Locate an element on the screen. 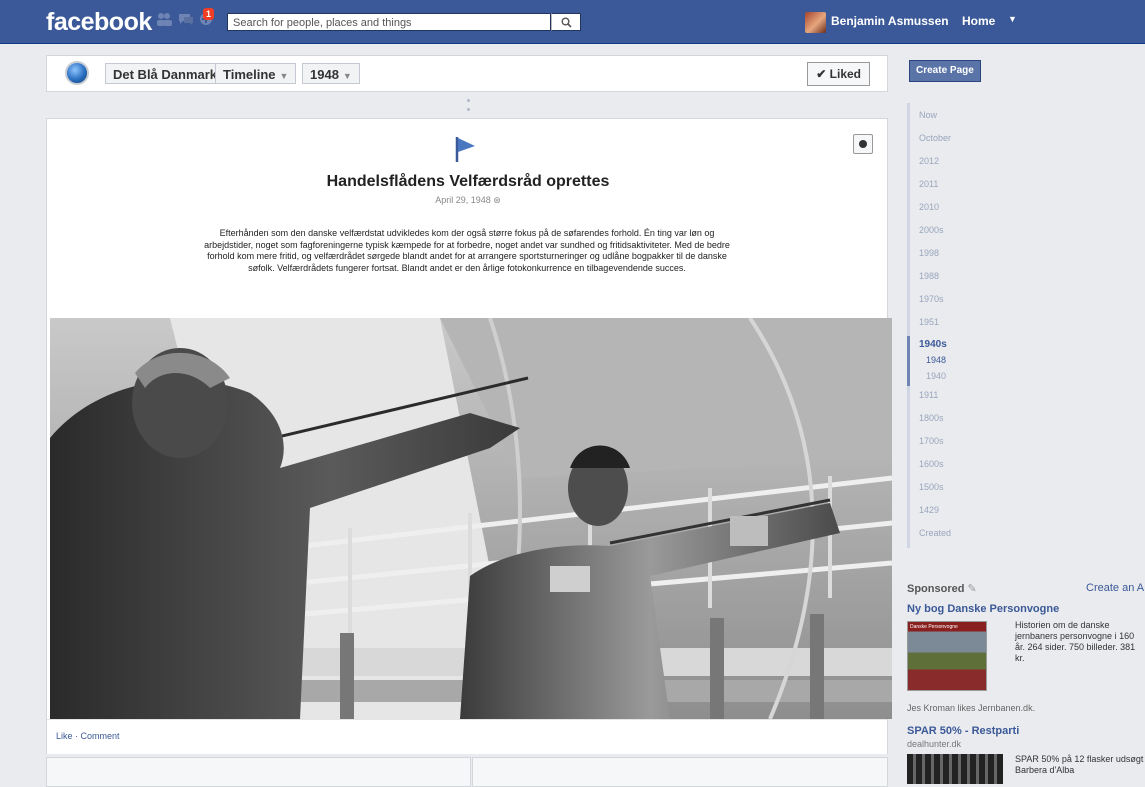 The width and height of the screenshot is (1145, 787). page-profile-icon is located at coordinates (77, 73).